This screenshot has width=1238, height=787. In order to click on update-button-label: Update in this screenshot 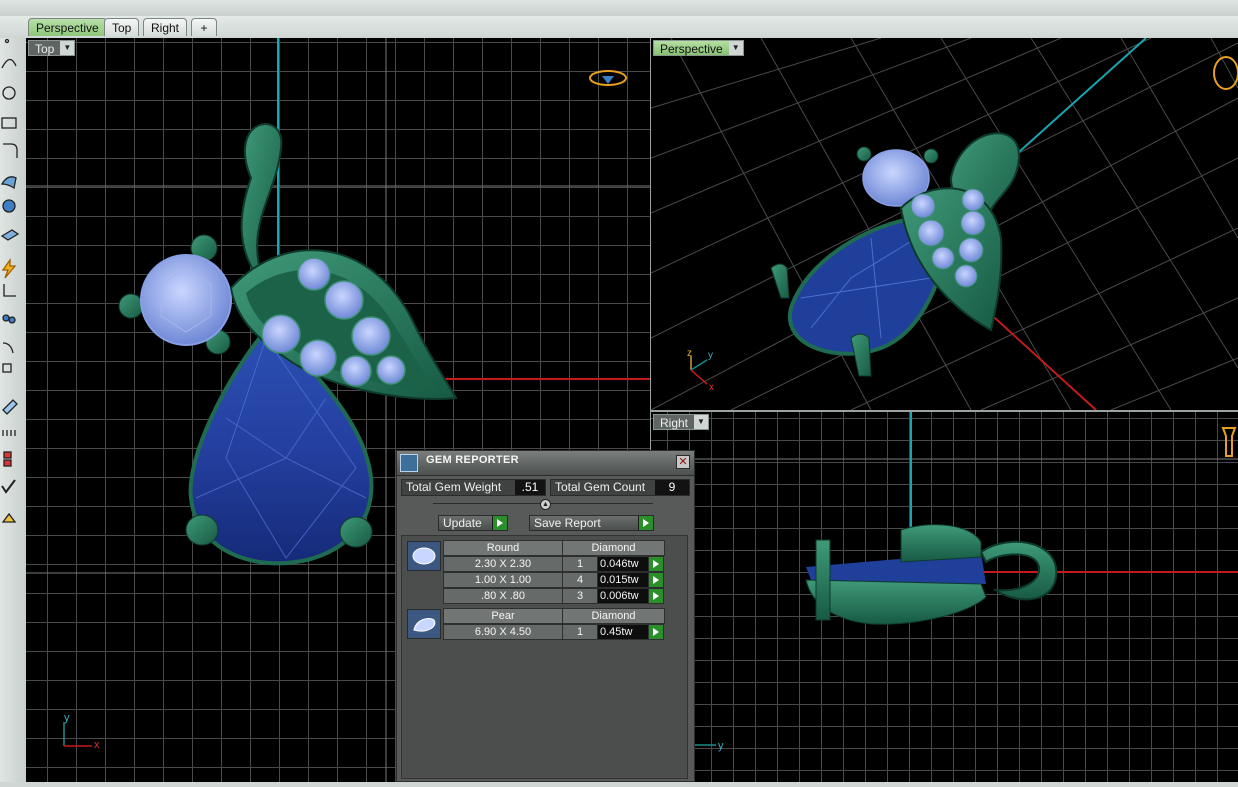, I will do `click(462, 523)`.